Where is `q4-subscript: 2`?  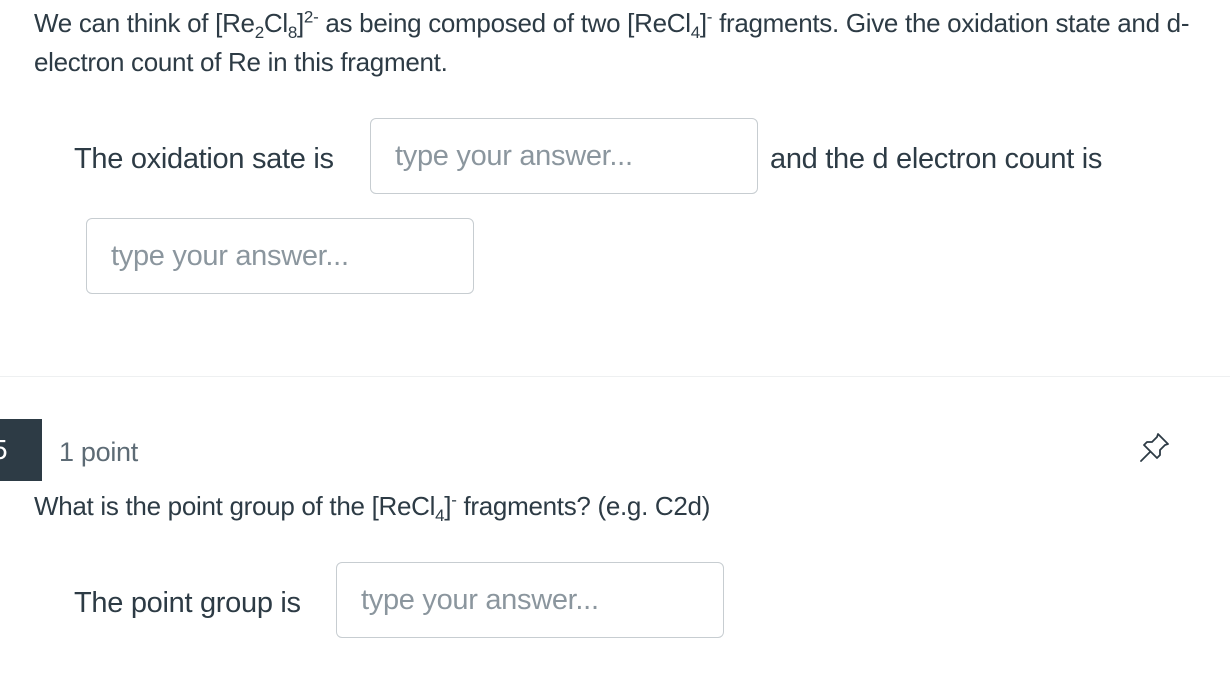
q4-subscript: 2 is located at coordinates (259, 33).